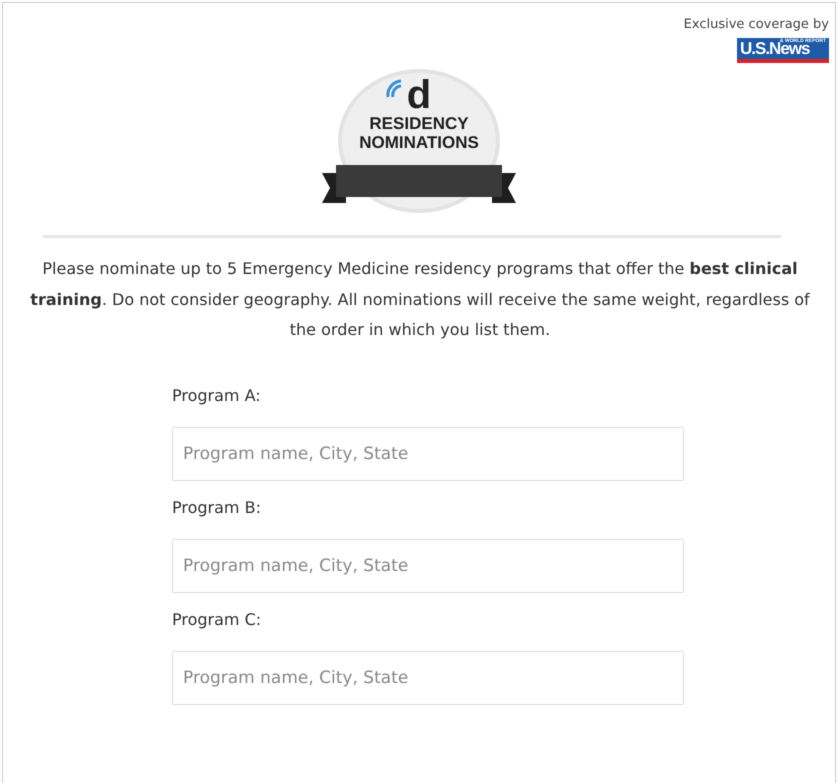 The image size is (838, 783). I want to click on field-label: Program A:, so click(217, 395).